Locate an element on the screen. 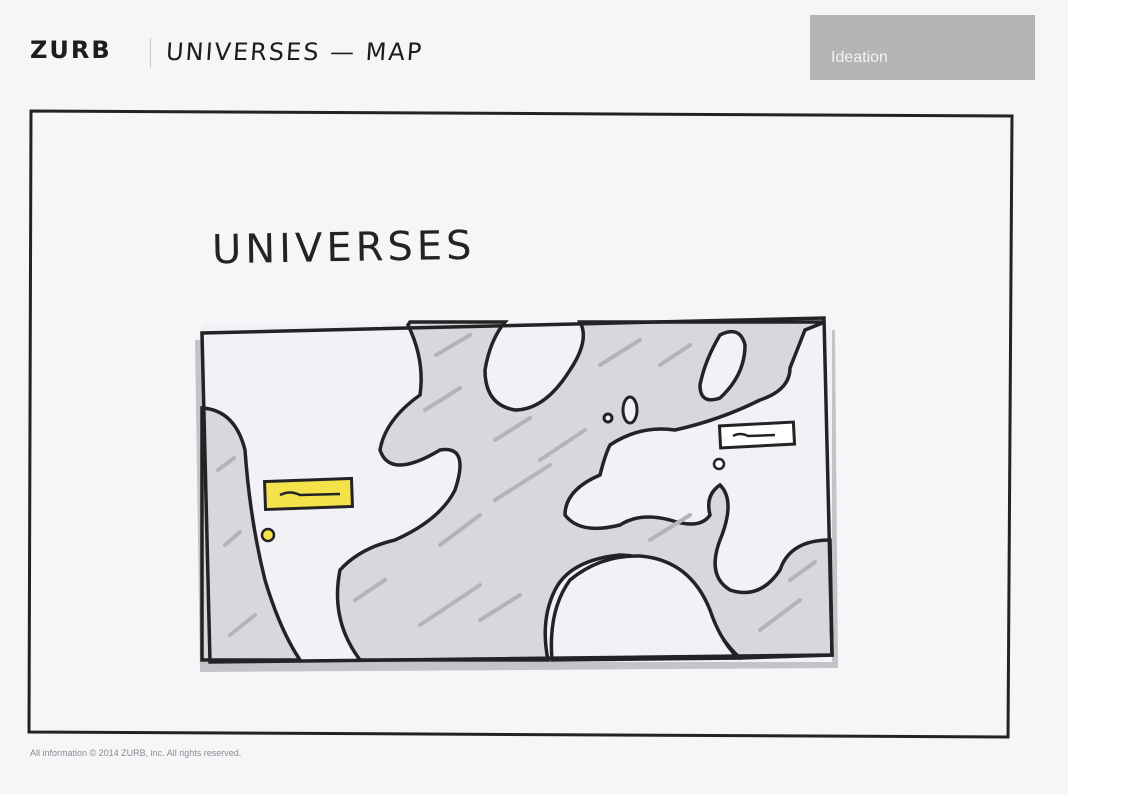 This screenshot has height=794, width=1123. marker-dot-plain is located at coordinates (719, 464).